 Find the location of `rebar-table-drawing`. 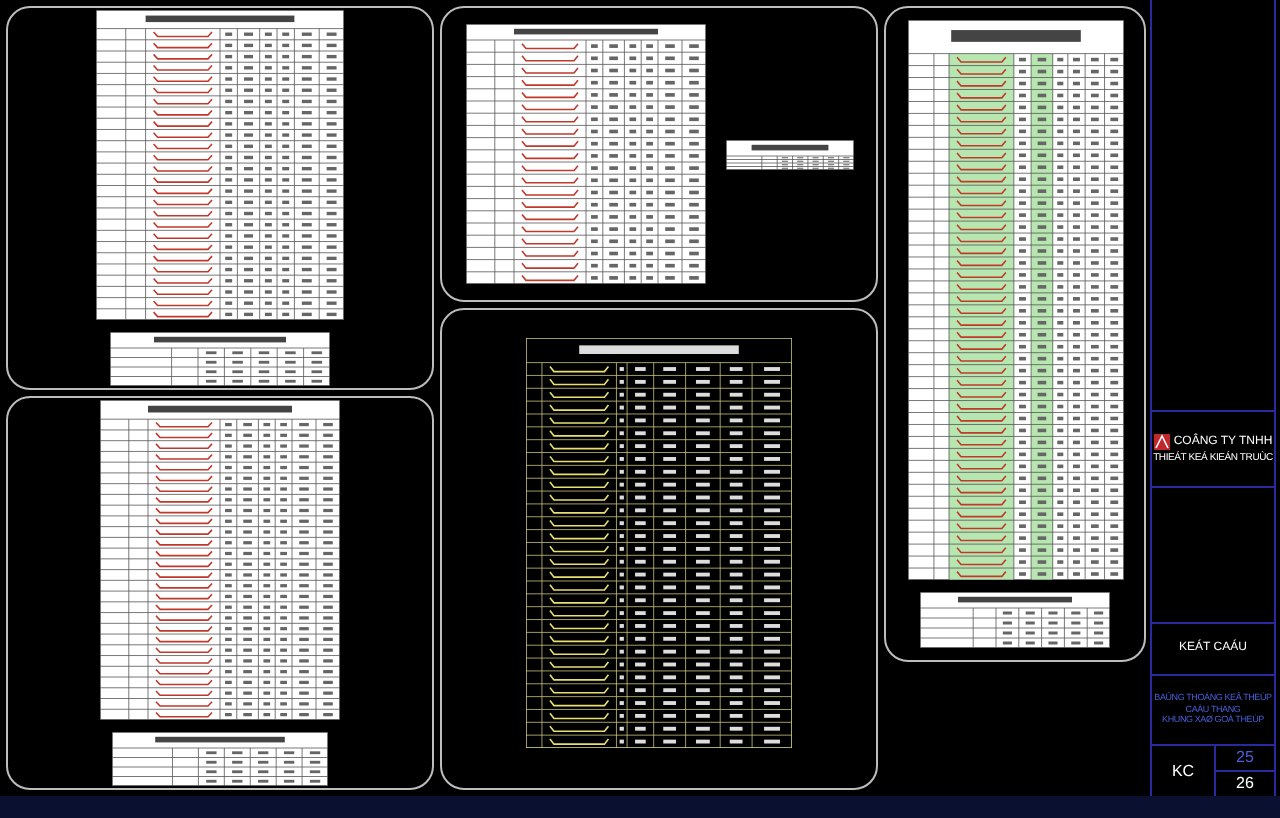

rebar-table-drawing is located at coordinates (789, 154).